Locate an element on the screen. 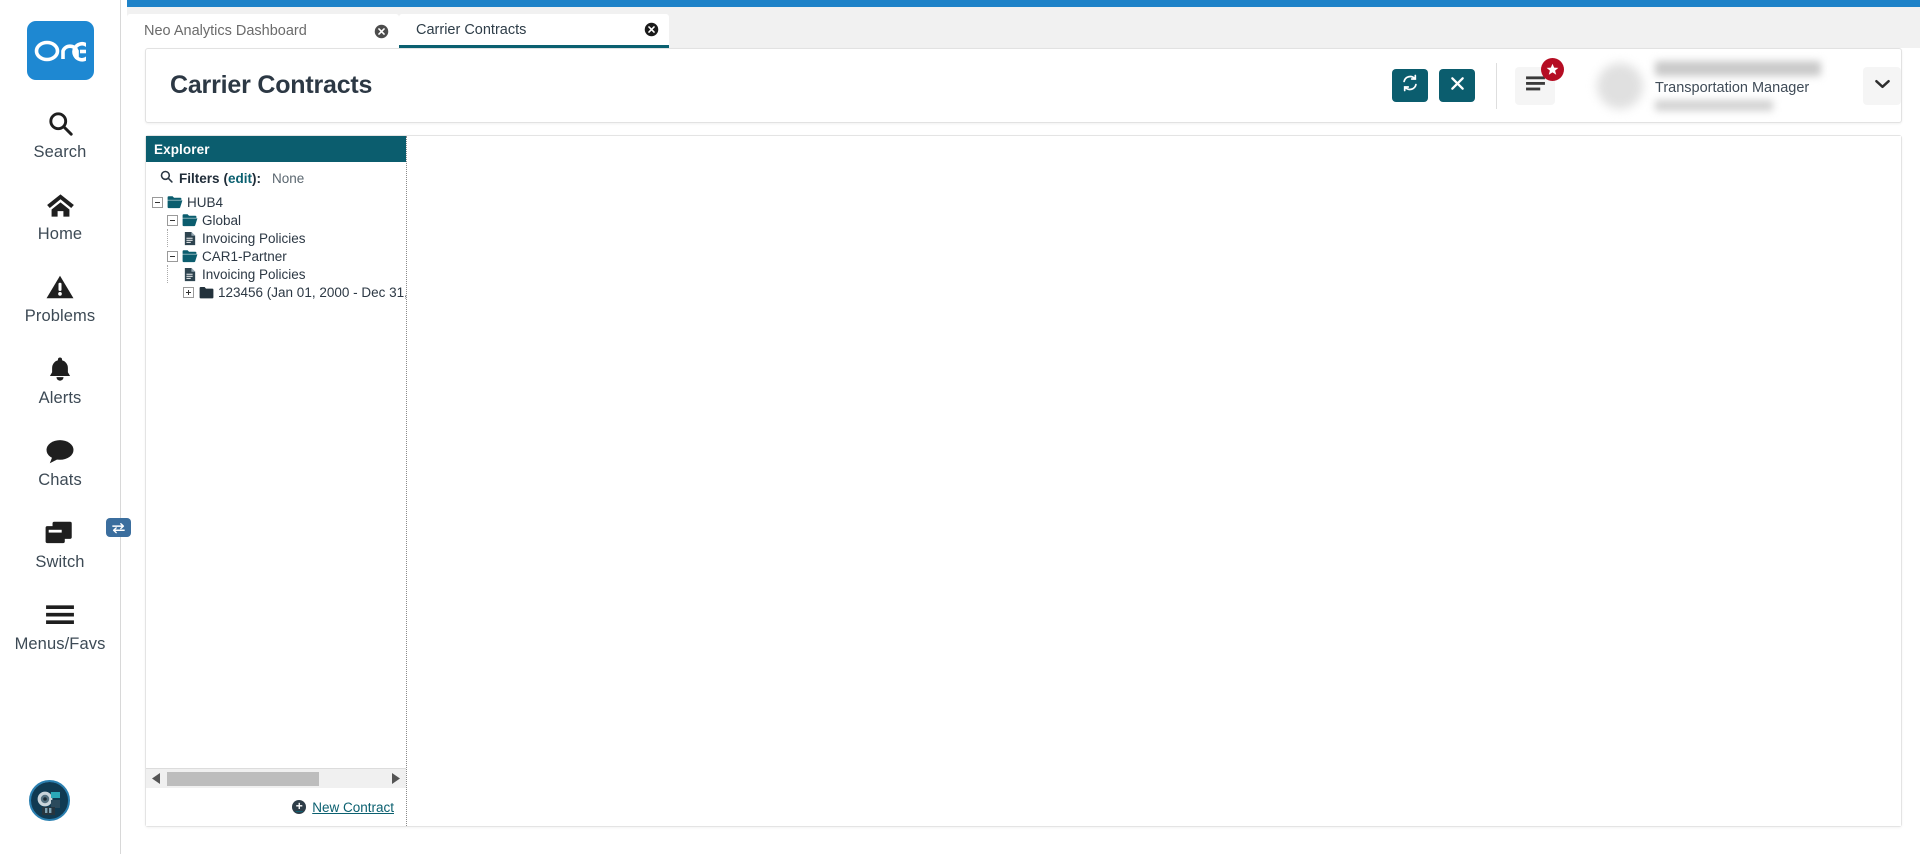 The image size is (1920, 854). tree-node: 123456 (Jan 01, 2000 - Dec 31, is located at coordinates (276, 292).